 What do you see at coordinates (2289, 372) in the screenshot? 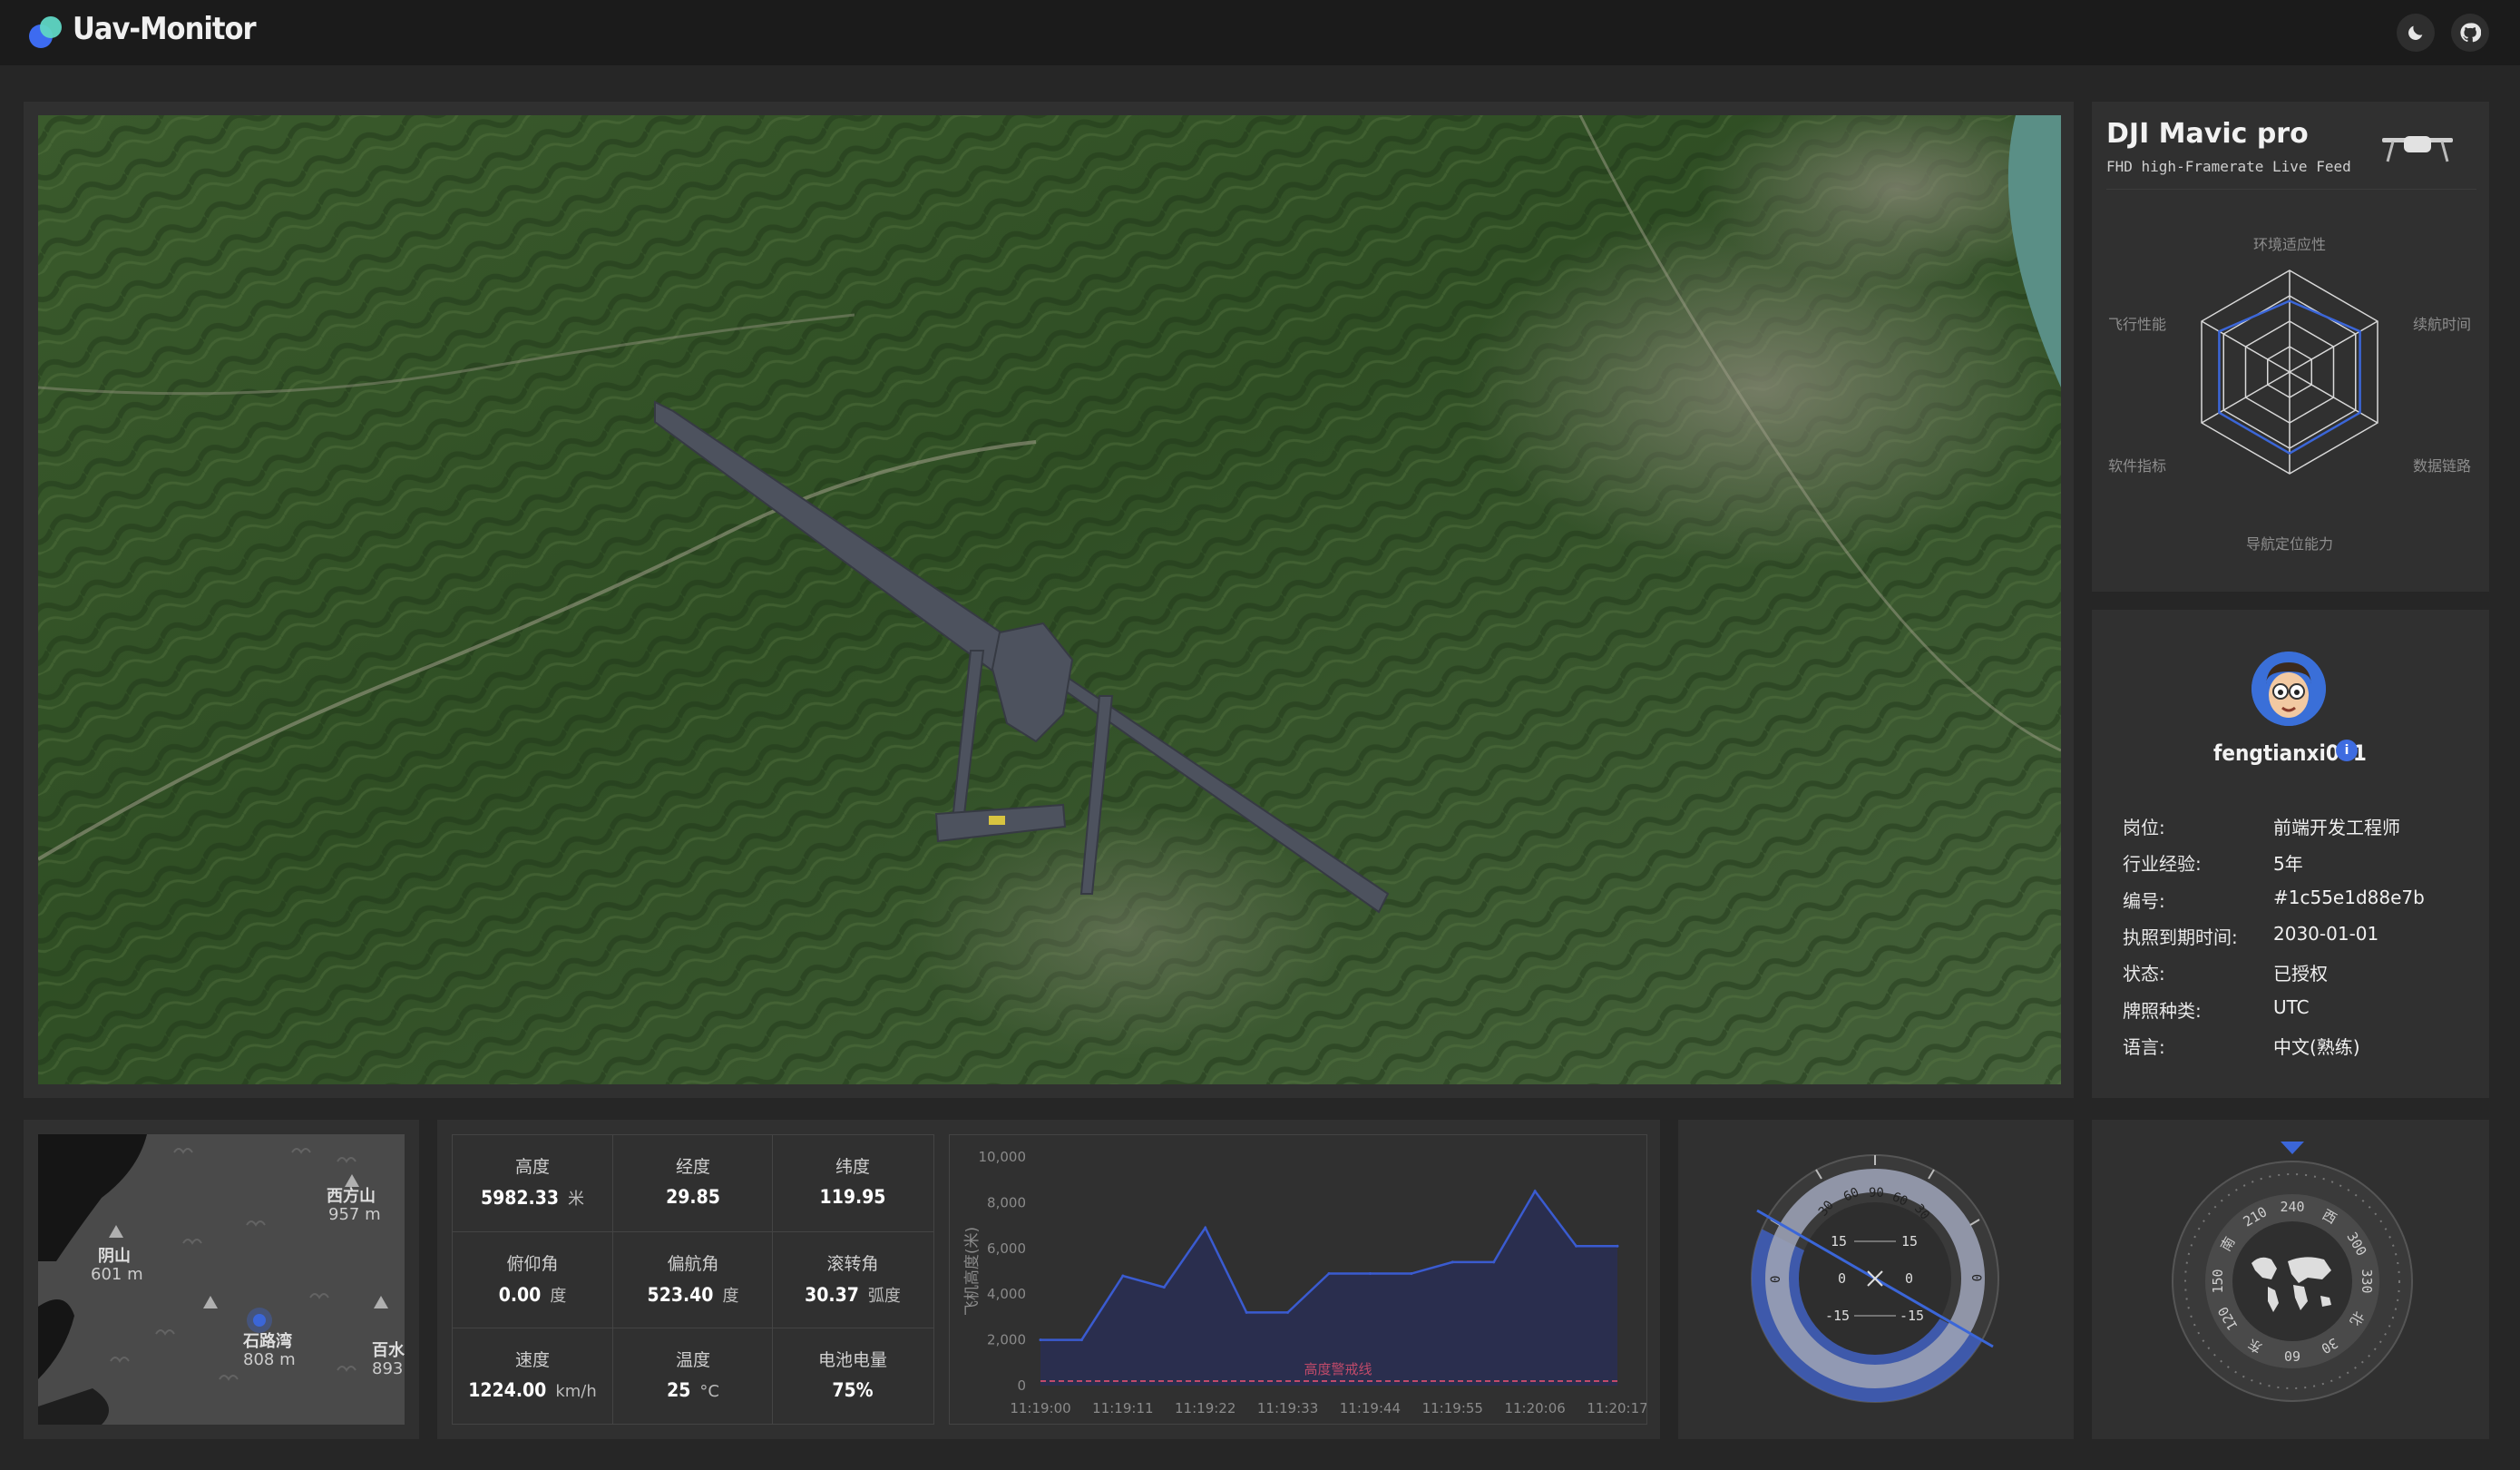
I see `capability-radar-chart` at bounding box center [2289, 372].